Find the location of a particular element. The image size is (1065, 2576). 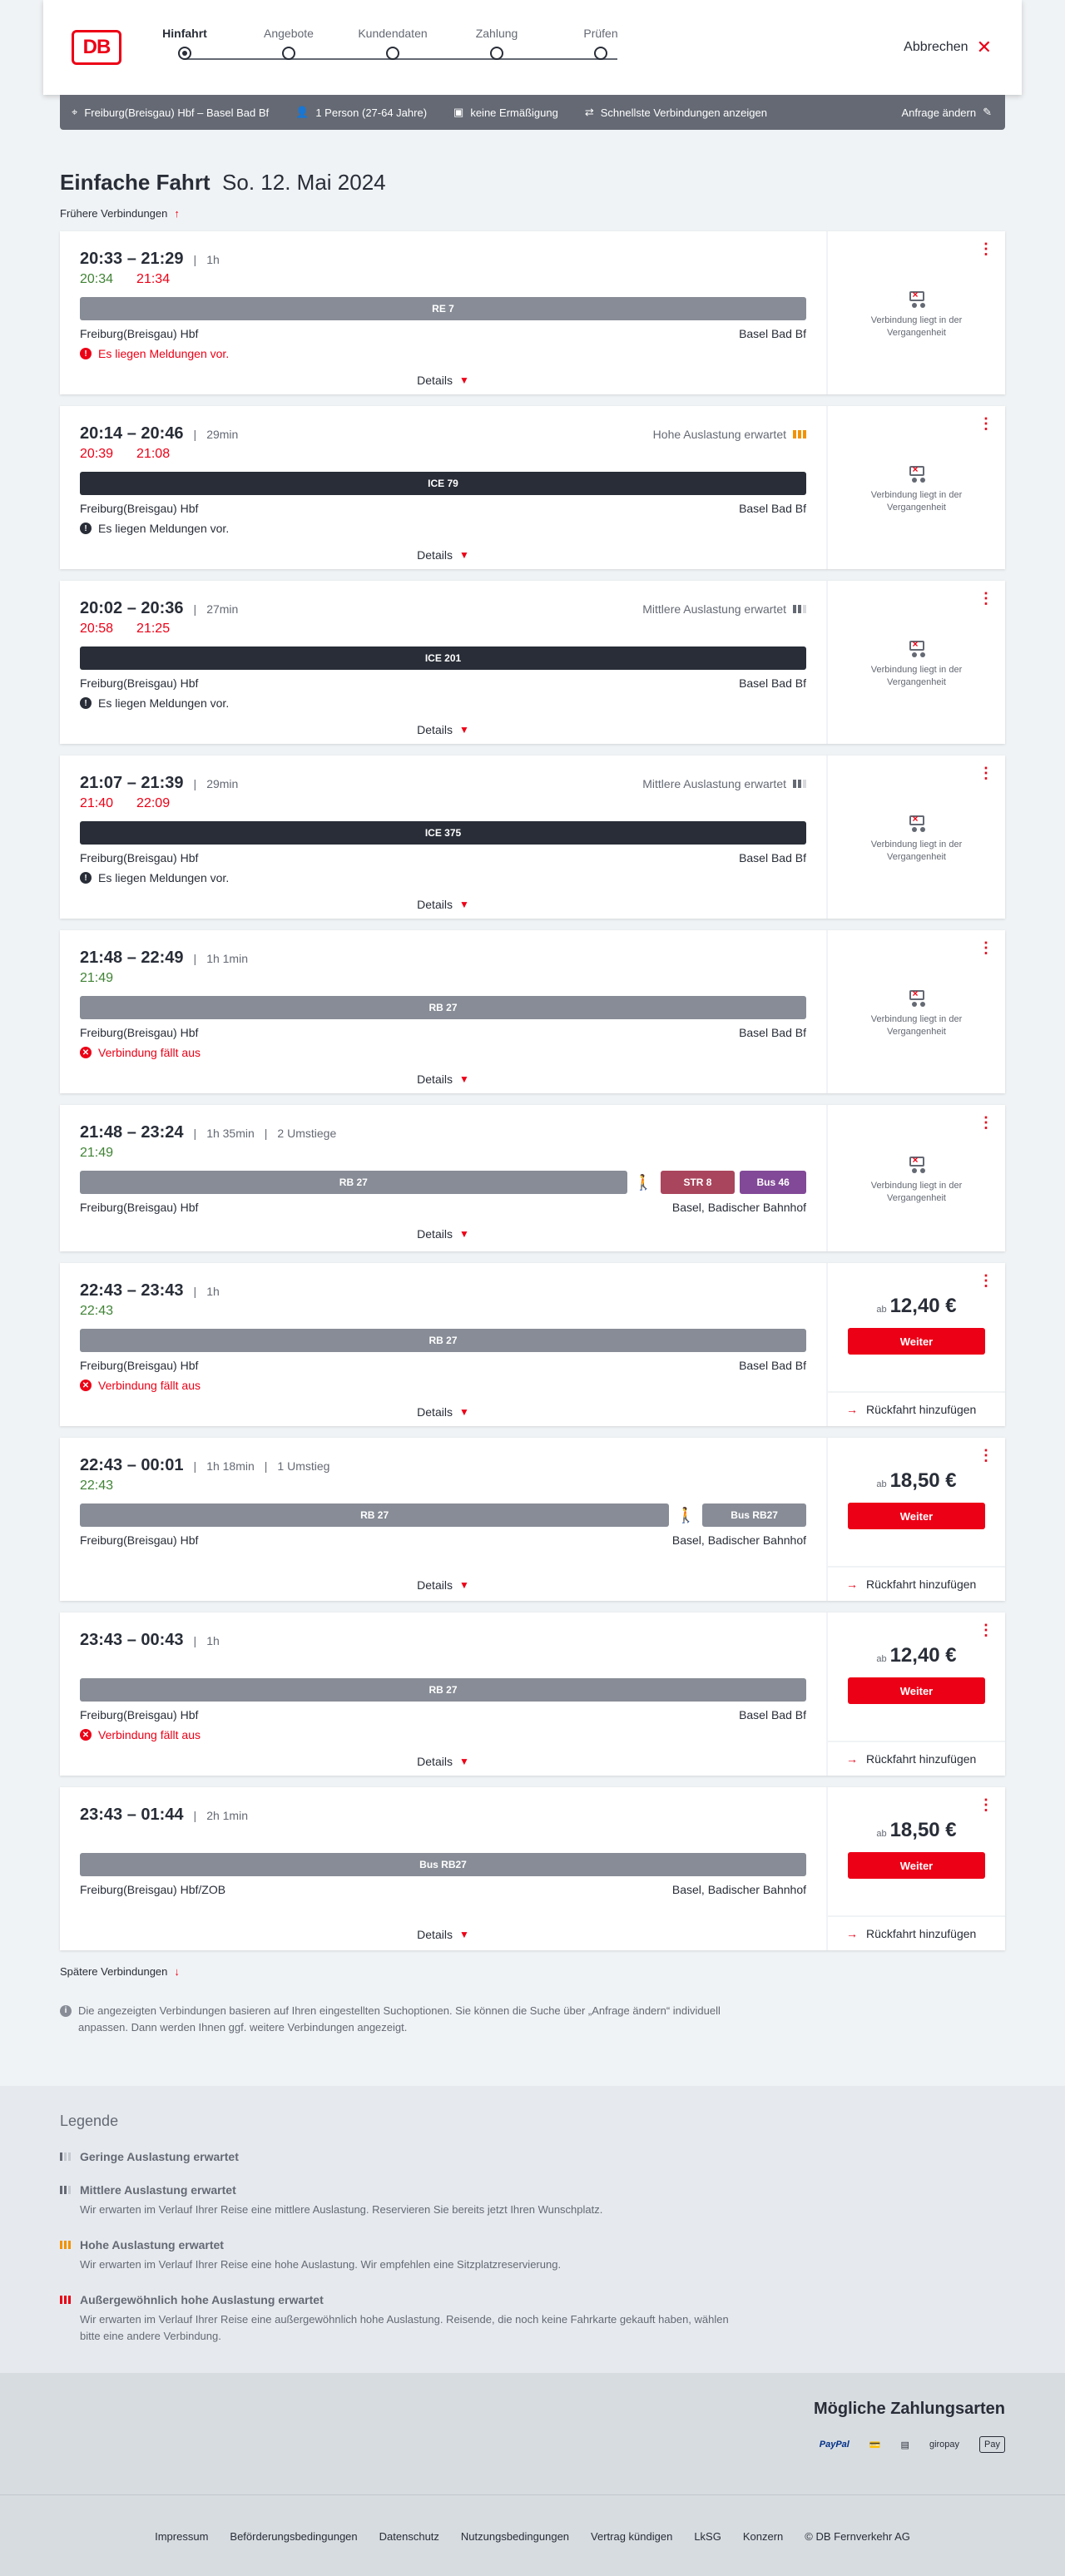

route-bar: ICE 375 is located at coordinates (443, 833).